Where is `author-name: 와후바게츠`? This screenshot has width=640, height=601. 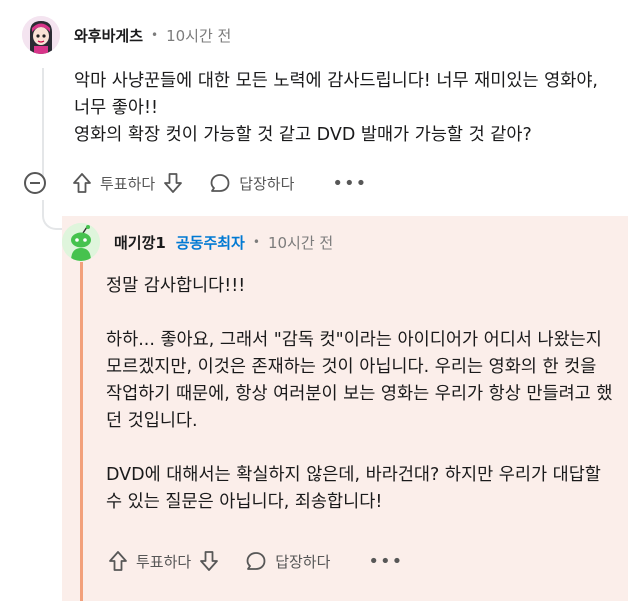 author-name: 와후바게츠 is located at coordinates (108, 35).